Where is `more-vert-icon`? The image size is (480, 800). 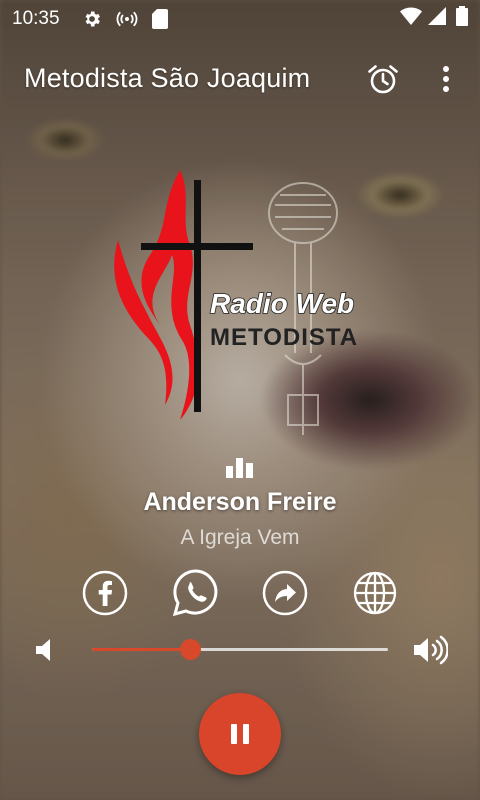 more-vert-icon is located at coordinates (446, 79).